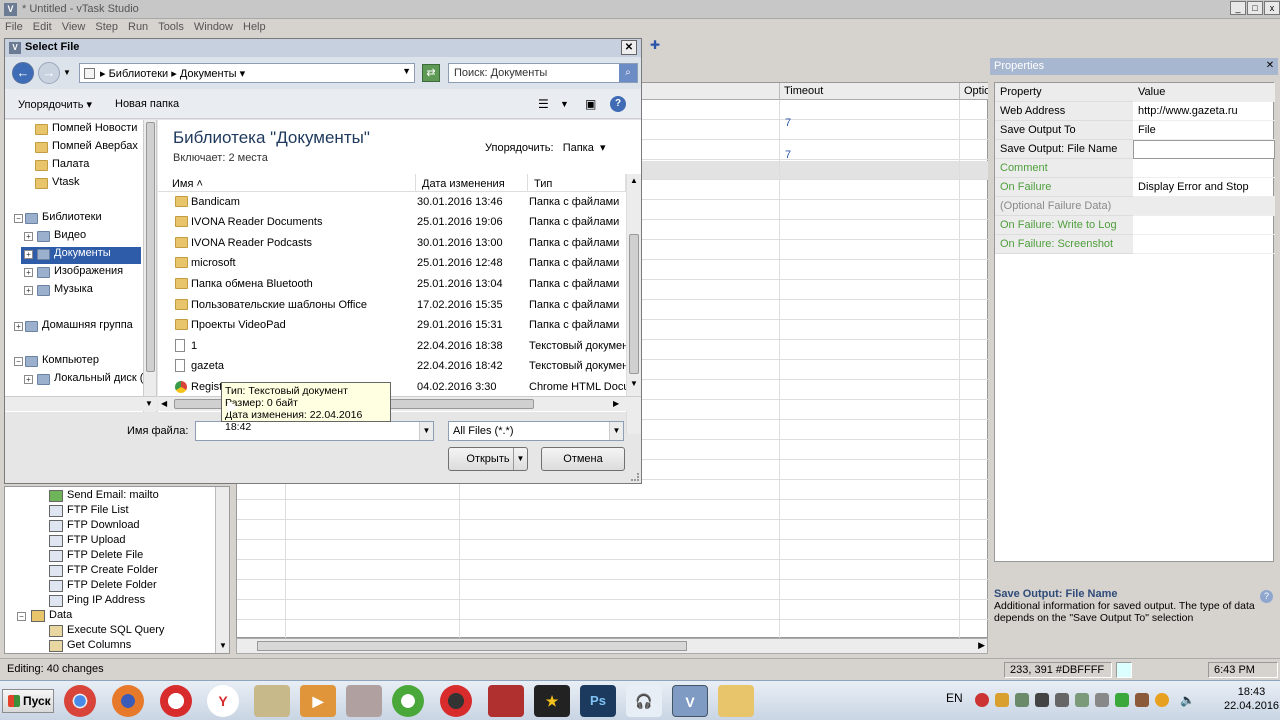  What do you see at coordinates (81, 403) in the screenshot?
I see `nav-horizontal-scrollbar: ▼` at bounding box center [81, 403].